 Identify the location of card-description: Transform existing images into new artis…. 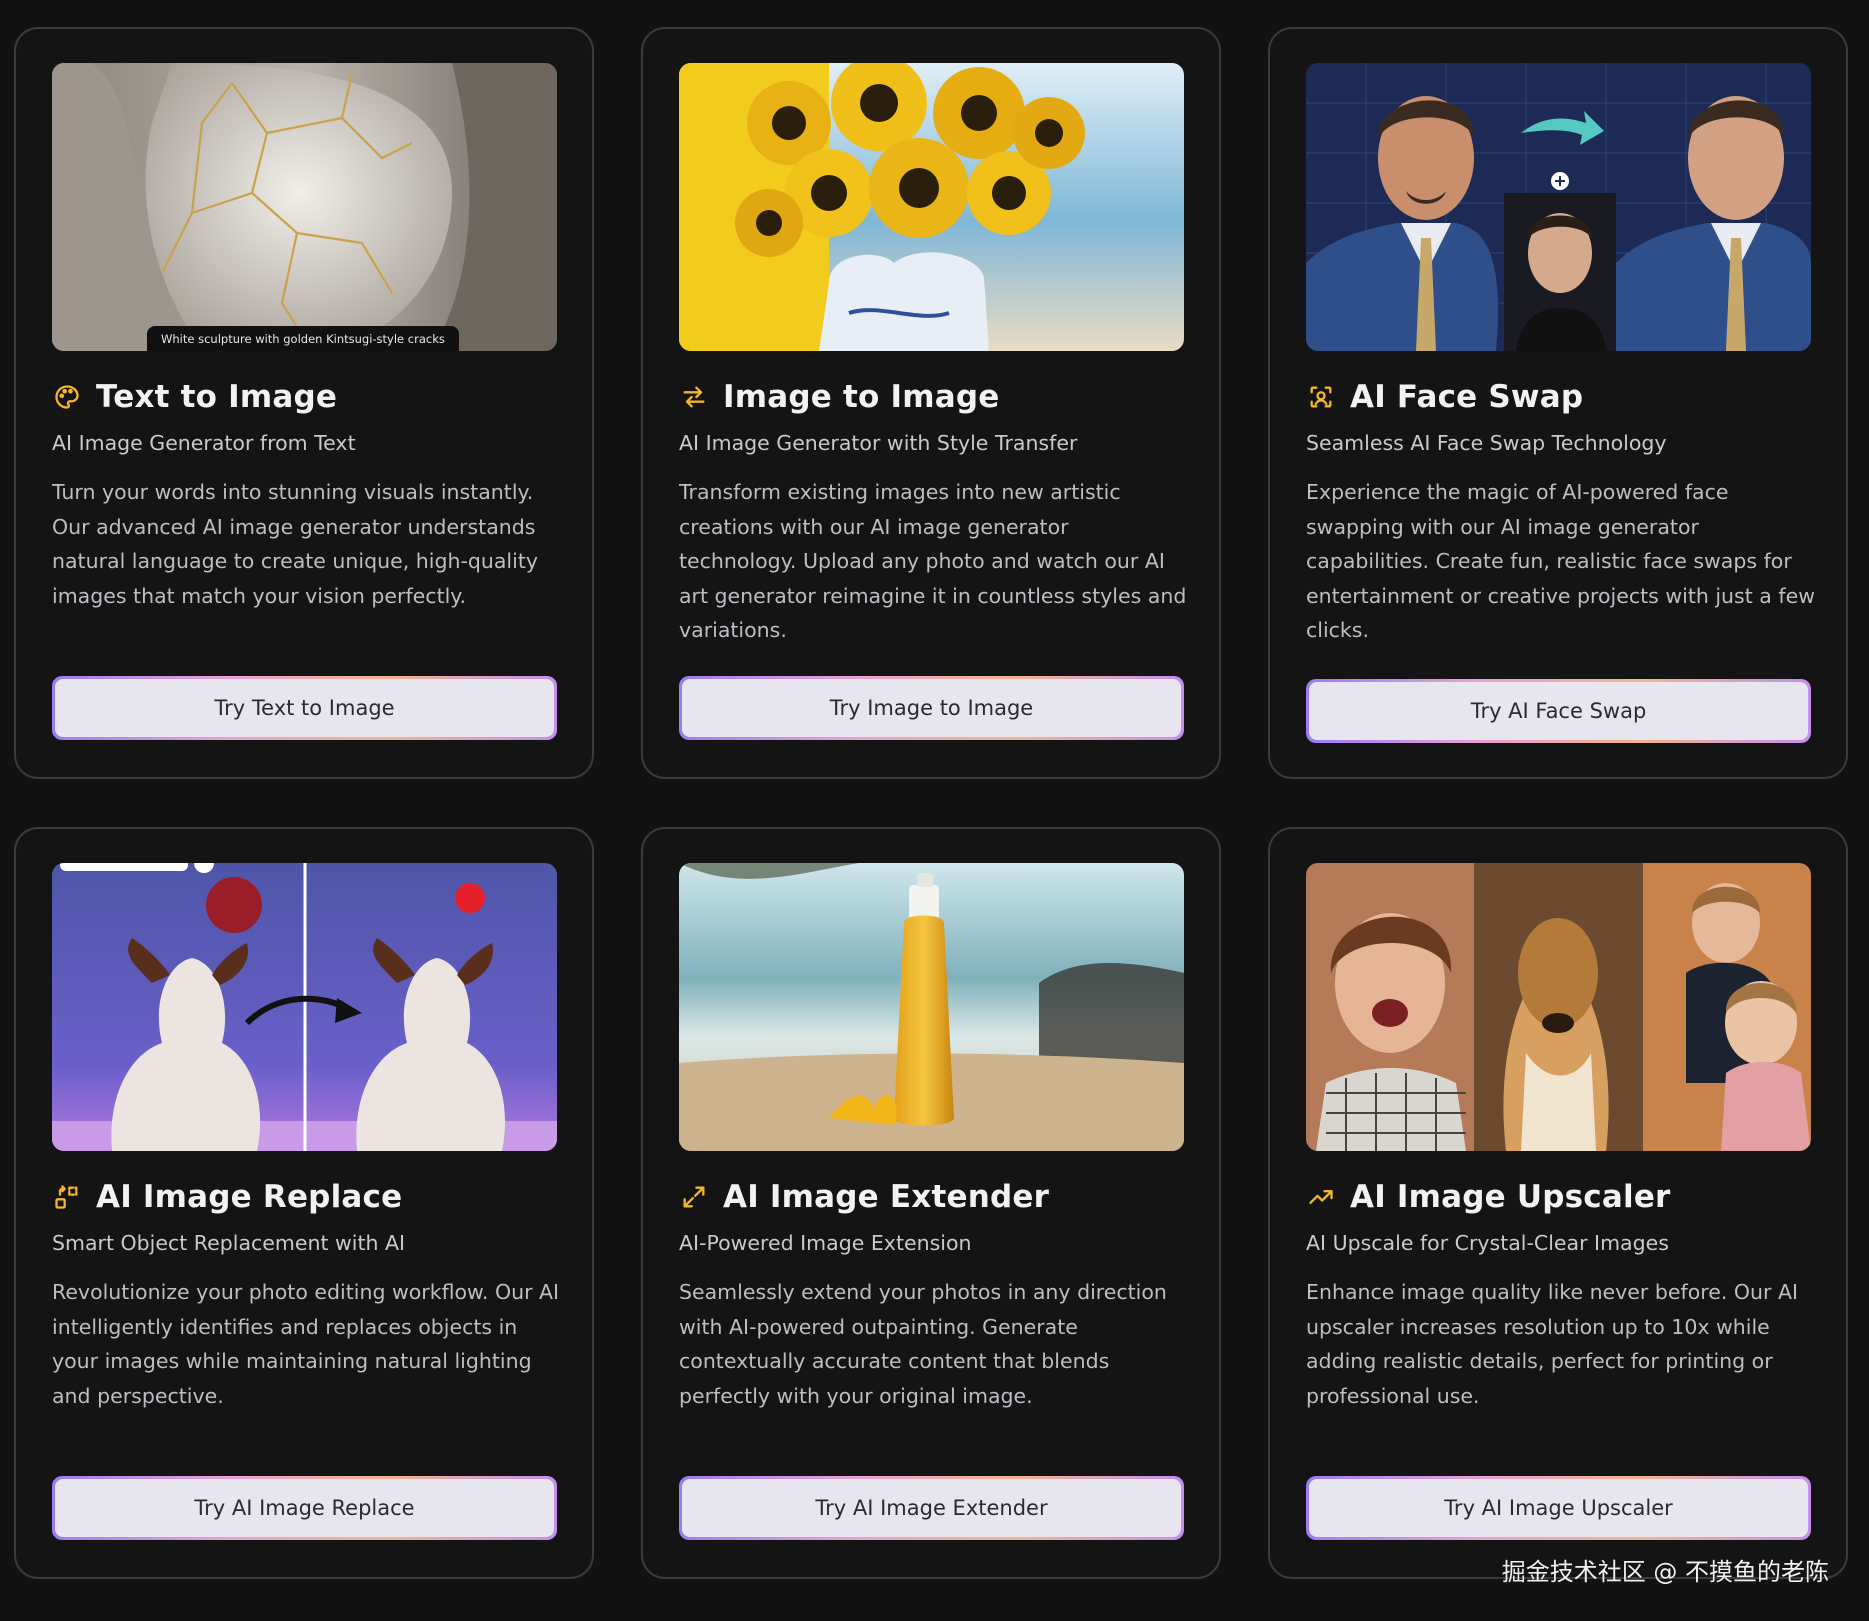
(933, 561).